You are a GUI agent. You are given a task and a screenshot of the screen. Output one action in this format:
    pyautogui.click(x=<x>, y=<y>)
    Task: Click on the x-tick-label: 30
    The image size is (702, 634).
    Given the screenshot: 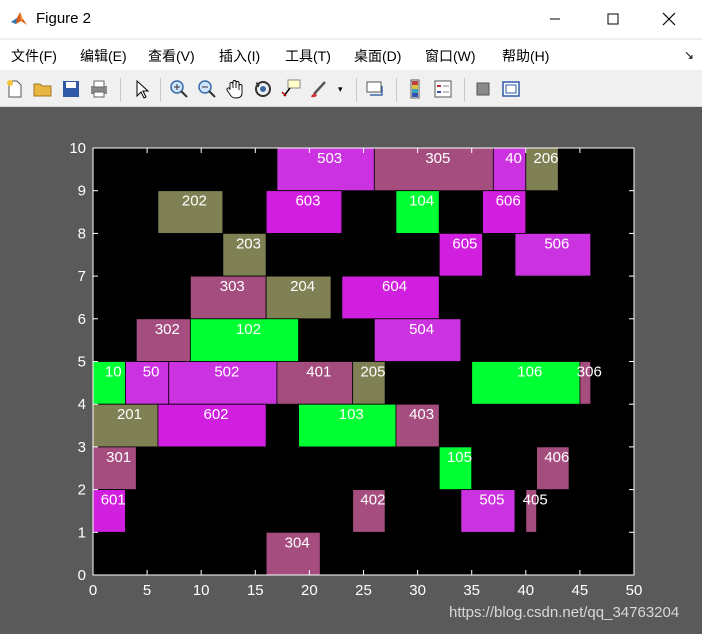 What is the action you would take?
    pyautogui.click(x=417, y=590)
    